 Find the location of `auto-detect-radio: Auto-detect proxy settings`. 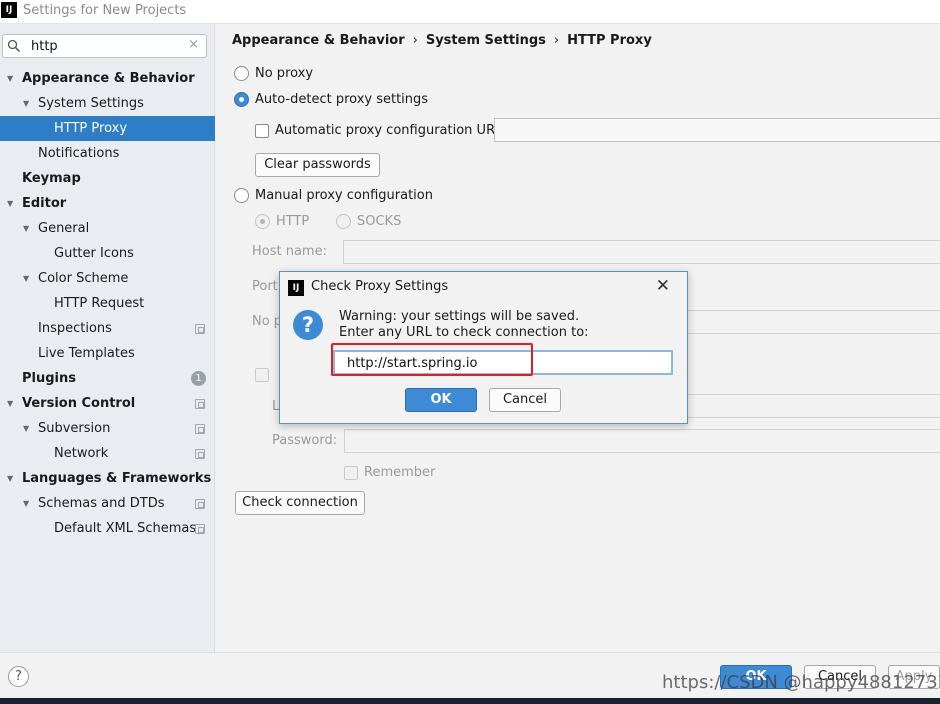

auto-detect-radio: Auto-detect proxy settings is located at coordinates (331, 99).